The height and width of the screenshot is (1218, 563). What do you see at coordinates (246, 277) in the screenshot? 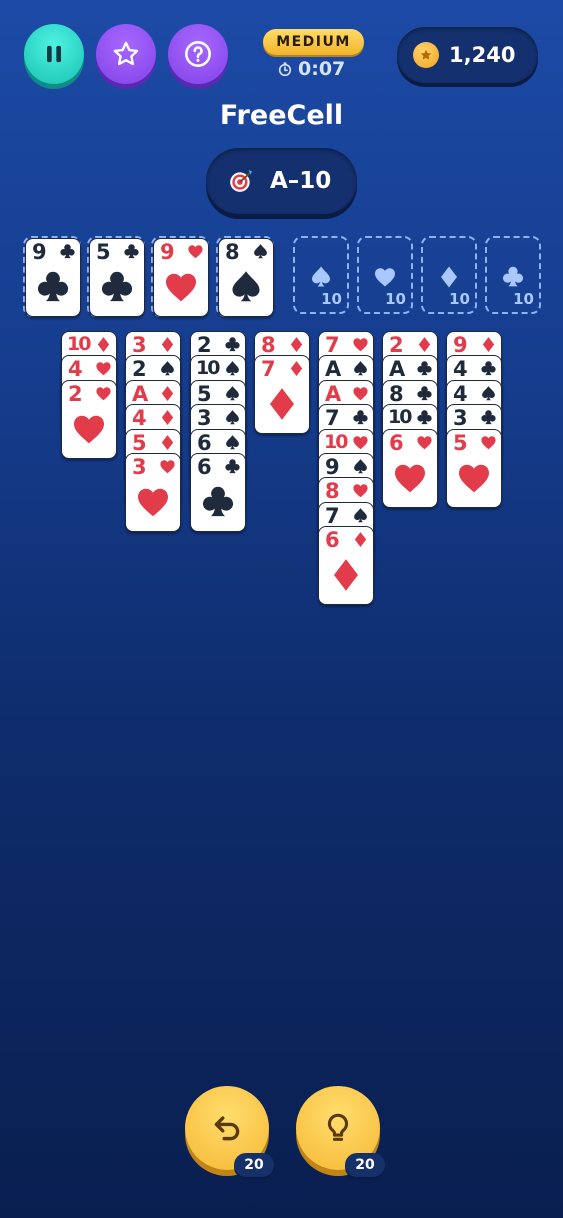
I see `card-8-of-spades: 8` at bounding box center [246, 277].